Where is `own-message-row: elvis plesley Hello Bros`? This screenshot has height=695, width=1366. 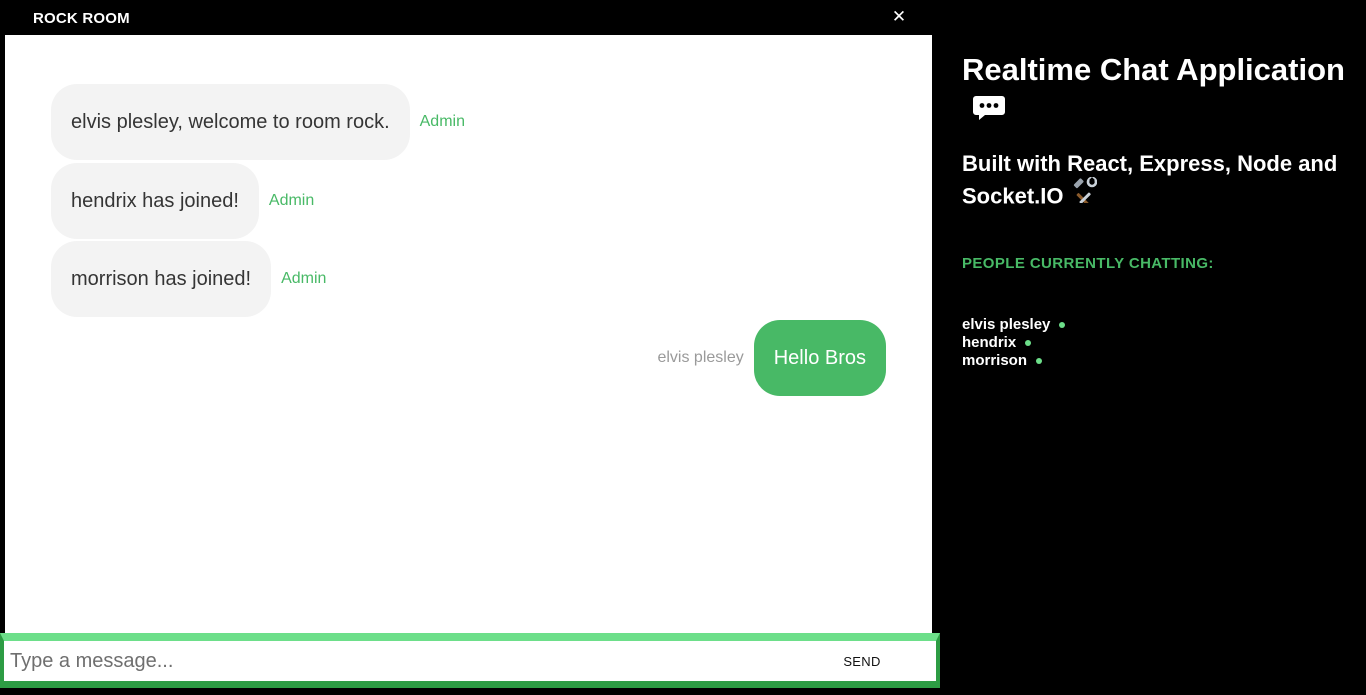 own-message-row: elvis plesley Hello Bros is located at coordinates (771, 358).